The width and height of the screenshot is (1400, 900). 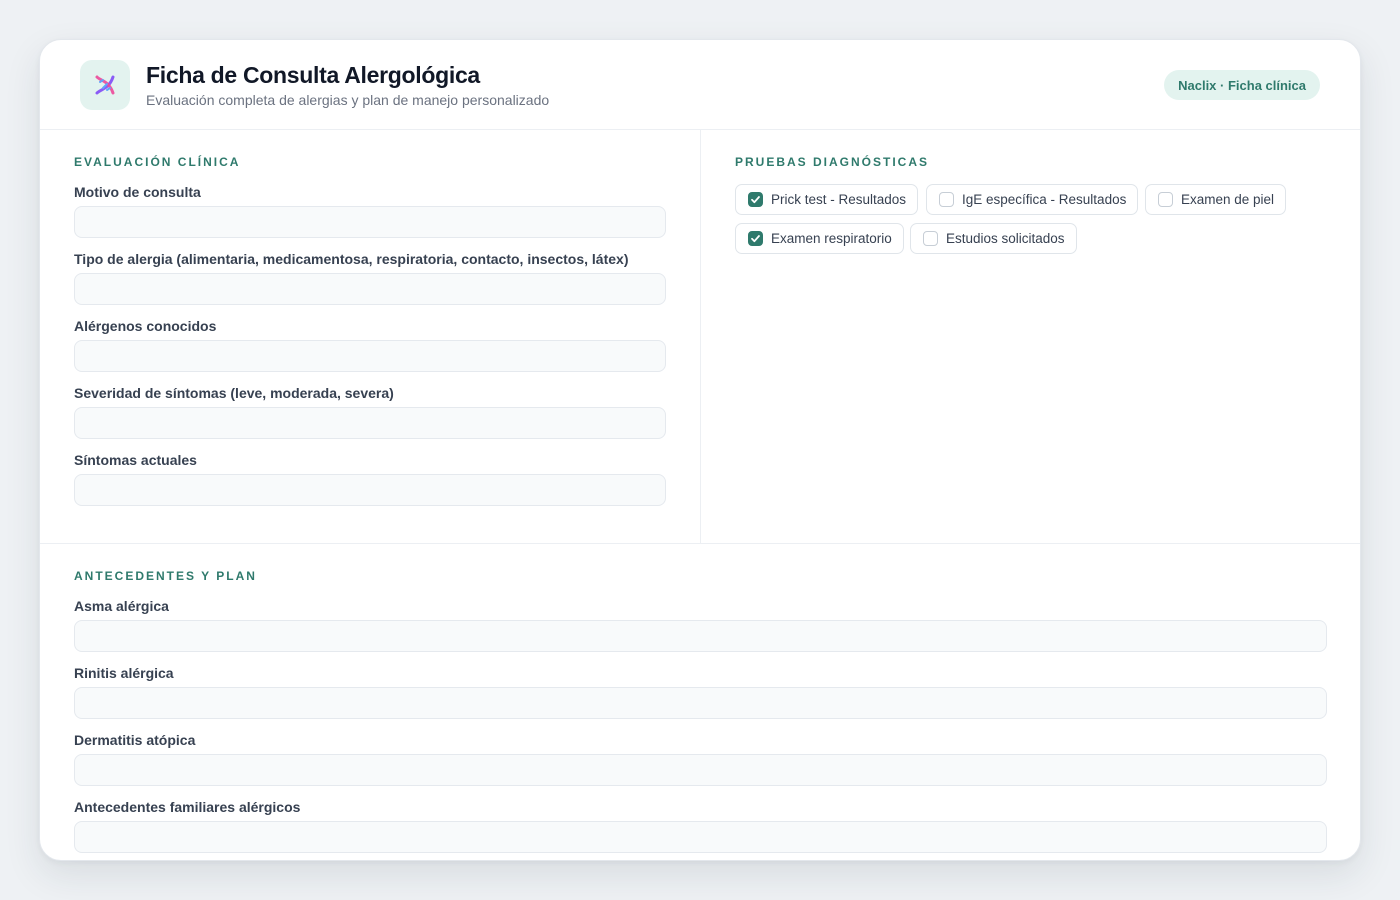 I want to click on antecedentes-familiares-input, so click(x=700, y=837).